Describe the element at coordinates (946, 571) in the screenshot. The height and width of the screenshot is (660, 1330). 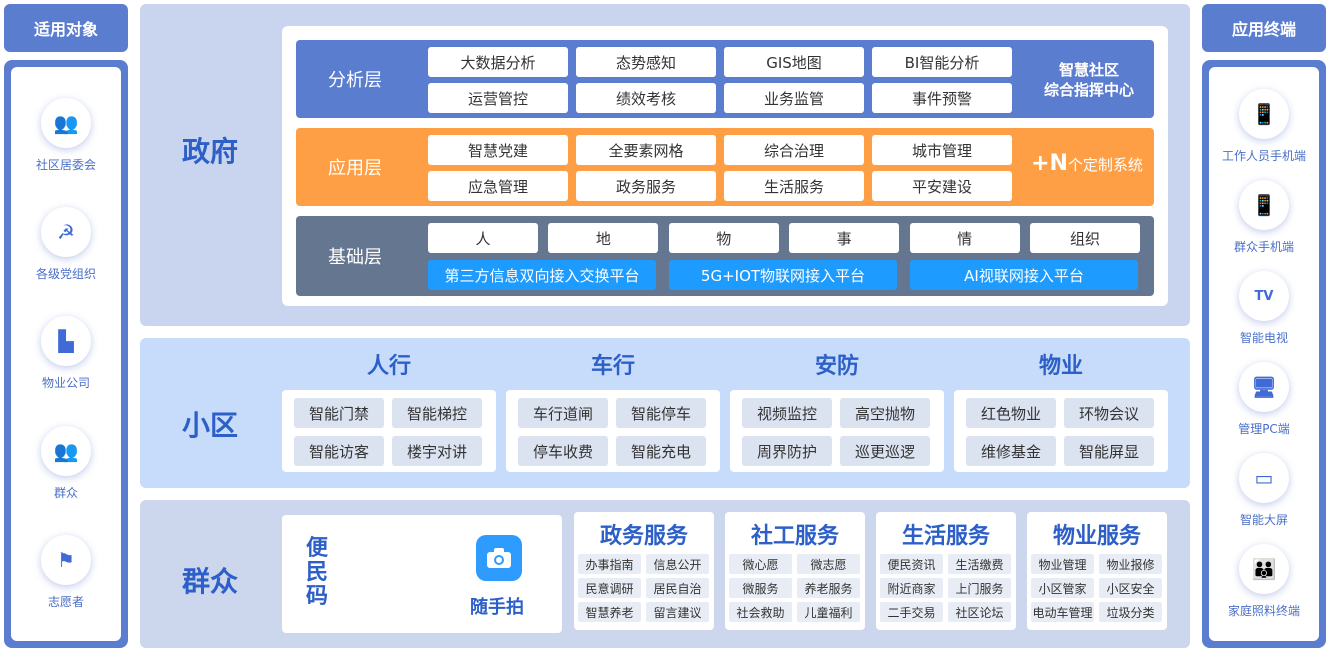
I see `service-card: 生活服务 便民资讯 生活缴费 附近商家 上门服务 二手交易 社区论坛` at that location.